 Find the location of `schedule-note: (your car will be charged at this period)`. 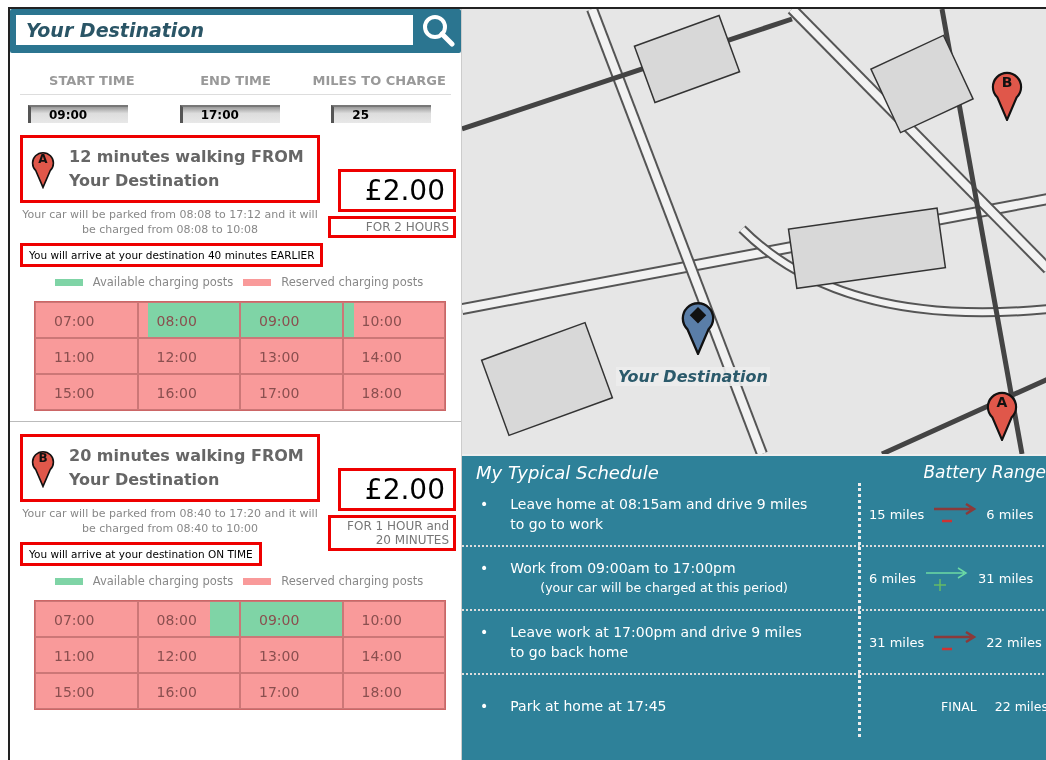

schedule-note: (your car will be charged at this period) is located at coordinates (664, 588).